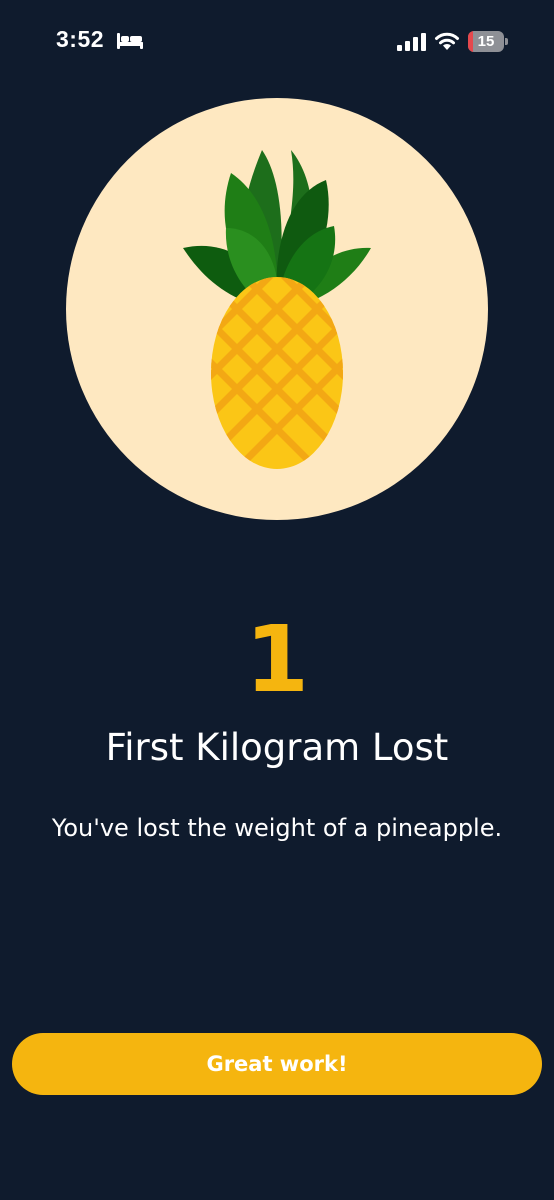 This screenshot has width=554, height=1200. Describe the element at coordinates (447, 41) in the screenshot. I see `wifi-icon` at that location.